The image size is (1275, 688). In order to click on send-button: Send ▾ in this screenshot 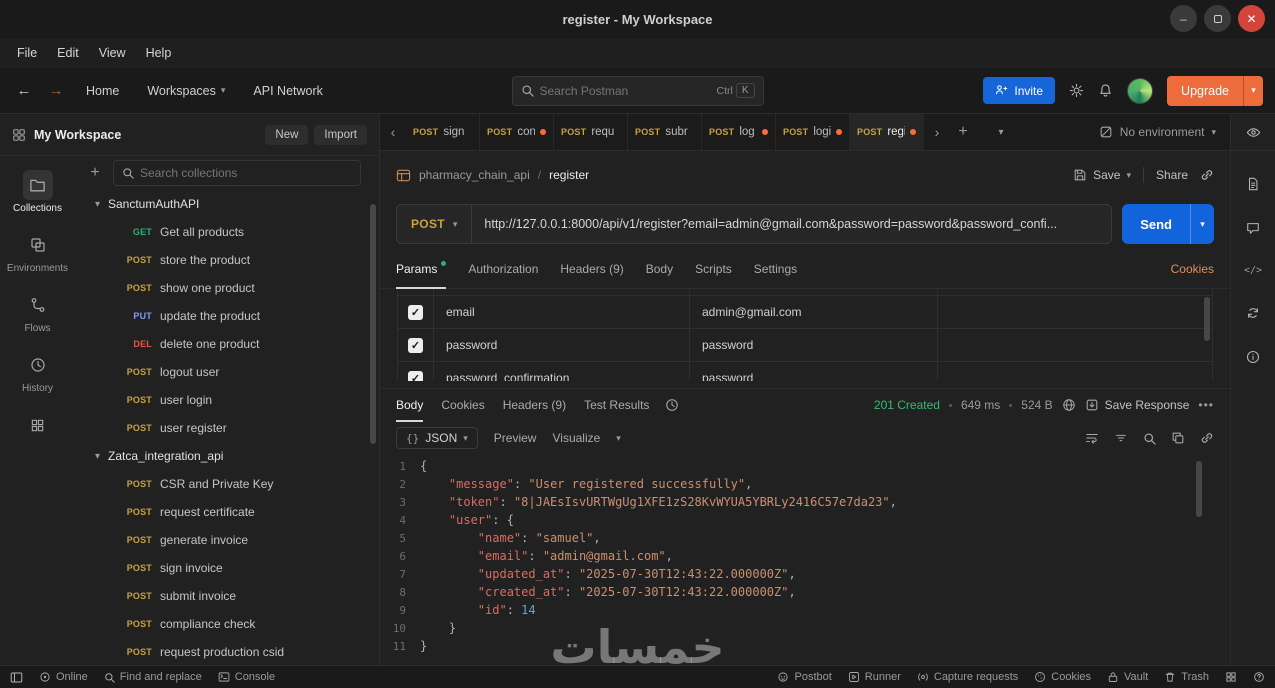, I will do `click(1168, 224)`.